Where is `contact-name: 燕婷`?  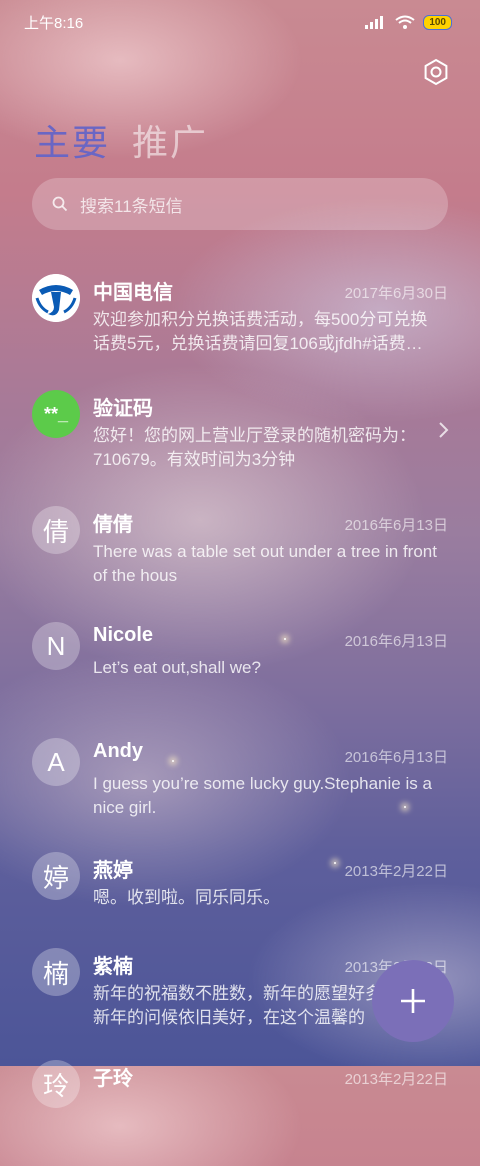
contact-name: 燕婷 is located at coordinates (113, 871).